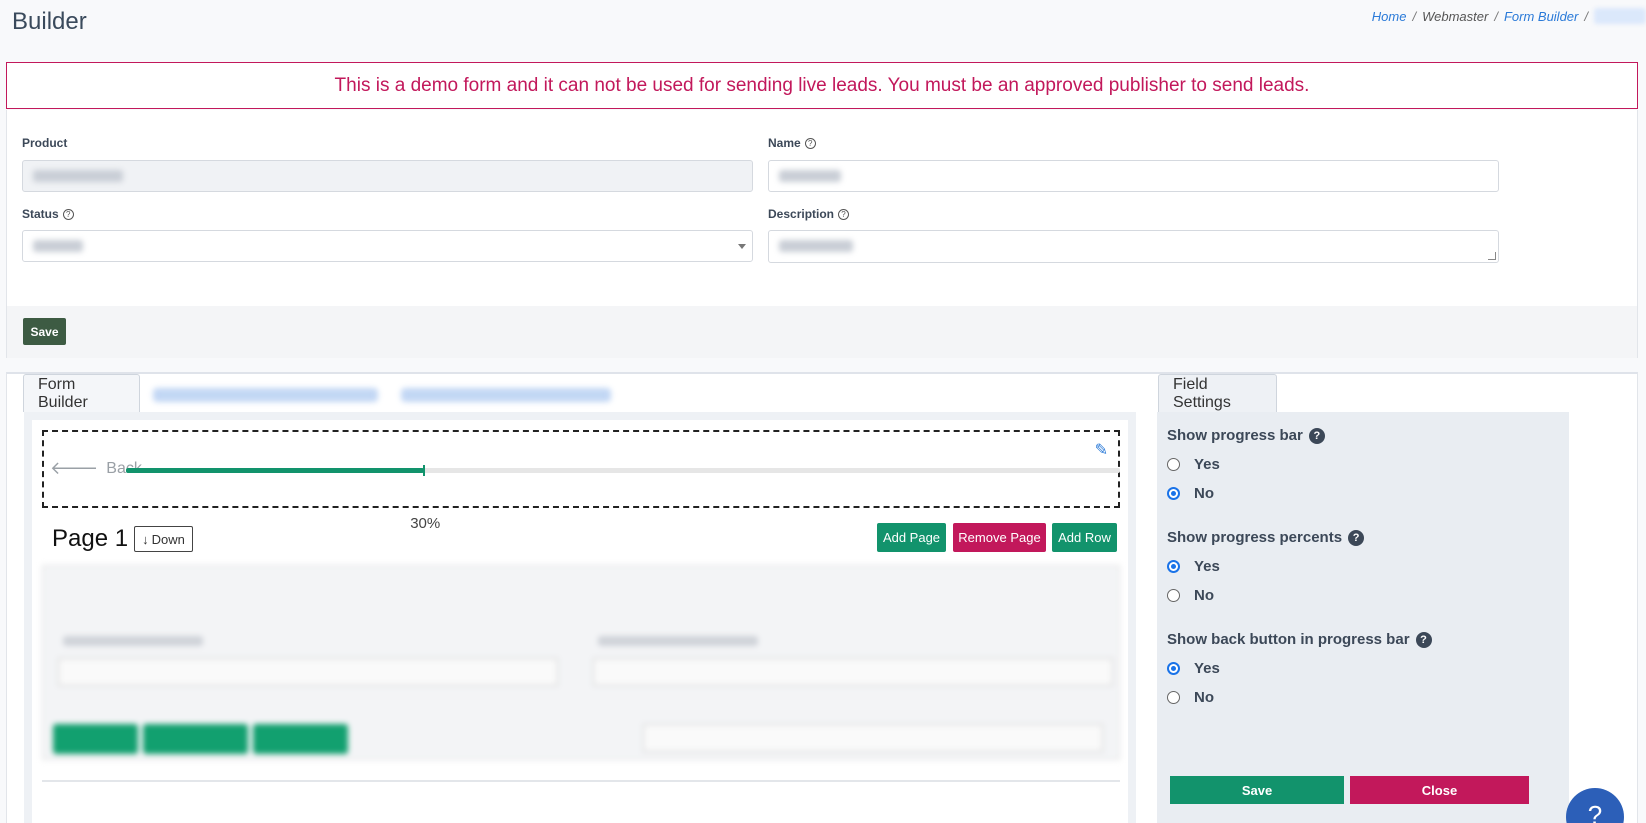 Image resolution: width=1646 pixels, height=823 pixels. I want to click on progress-fill, so click(275, 470).